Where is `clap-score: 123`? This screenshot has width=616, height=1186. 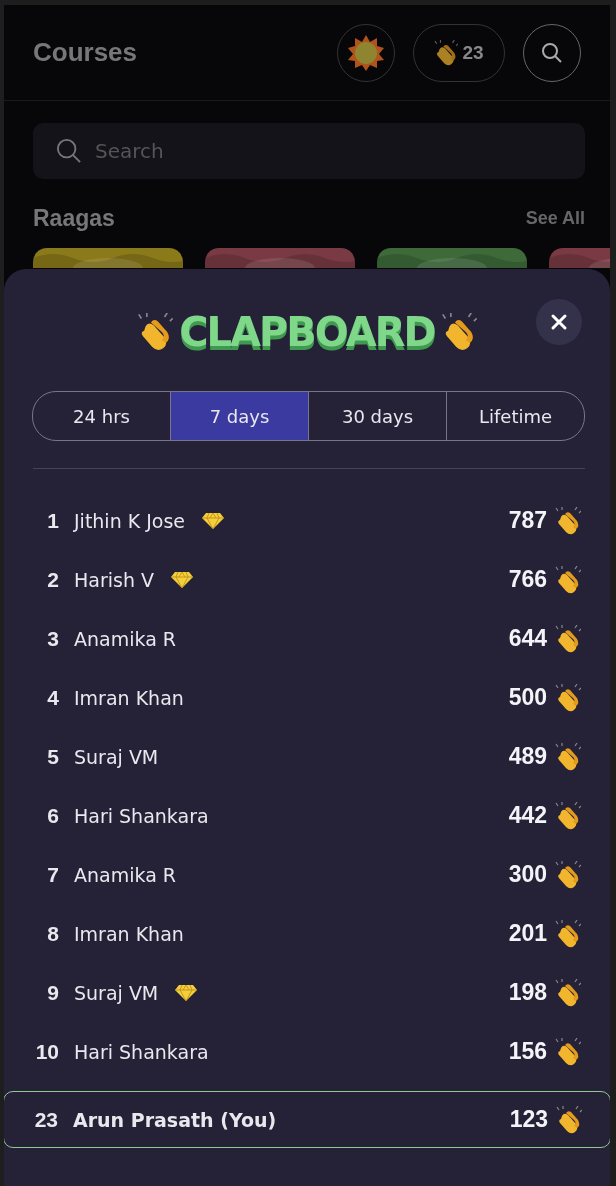 clap-score: 123 is located at coordinates (528, 1119).